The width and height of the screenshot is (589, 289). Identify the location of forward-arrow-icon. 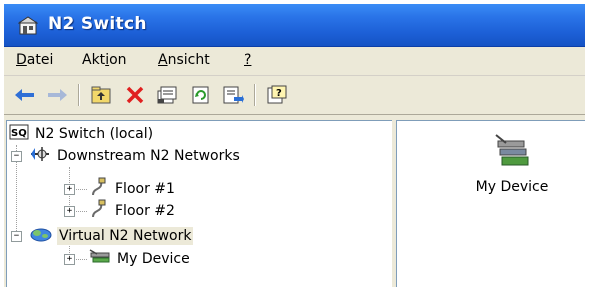
(57, 95).